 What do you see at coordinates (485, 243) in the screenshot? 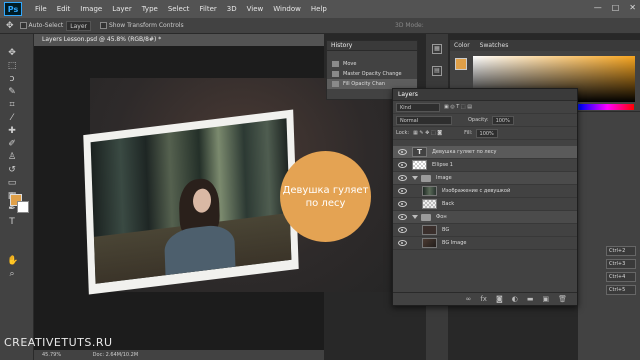
I see `layer-row: BG Image` at bounding box center [485, 243].